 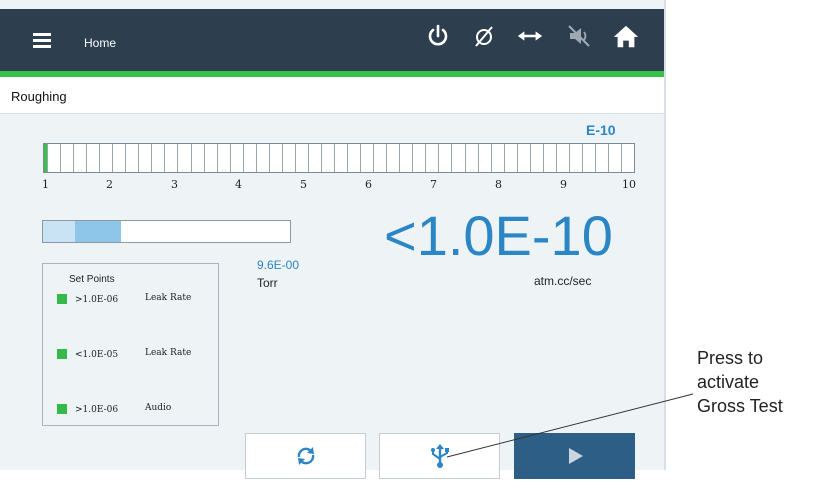 I want to click on callout-annotation: Press to activate Gross Test, so click(x=740, y=382).